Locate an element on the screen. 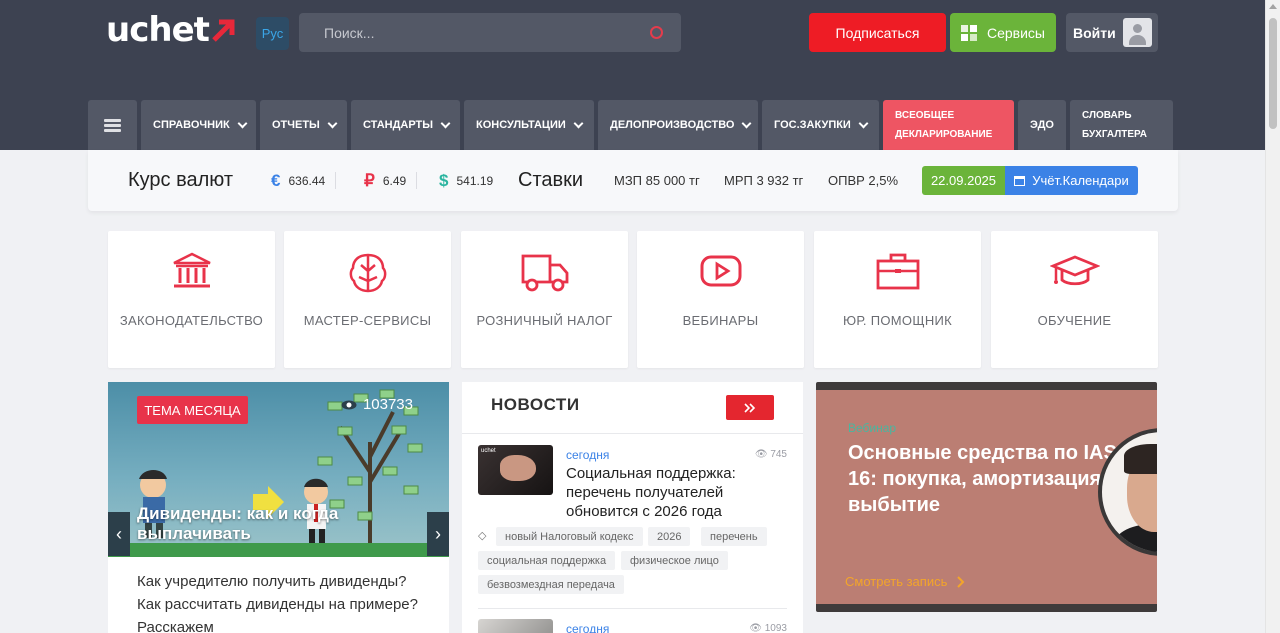 The width and height of the screenshot is (1280, 633). tile-master-servisy: МАСТЕР-СЕРВИСЫ is located at coordinates (367, 299).